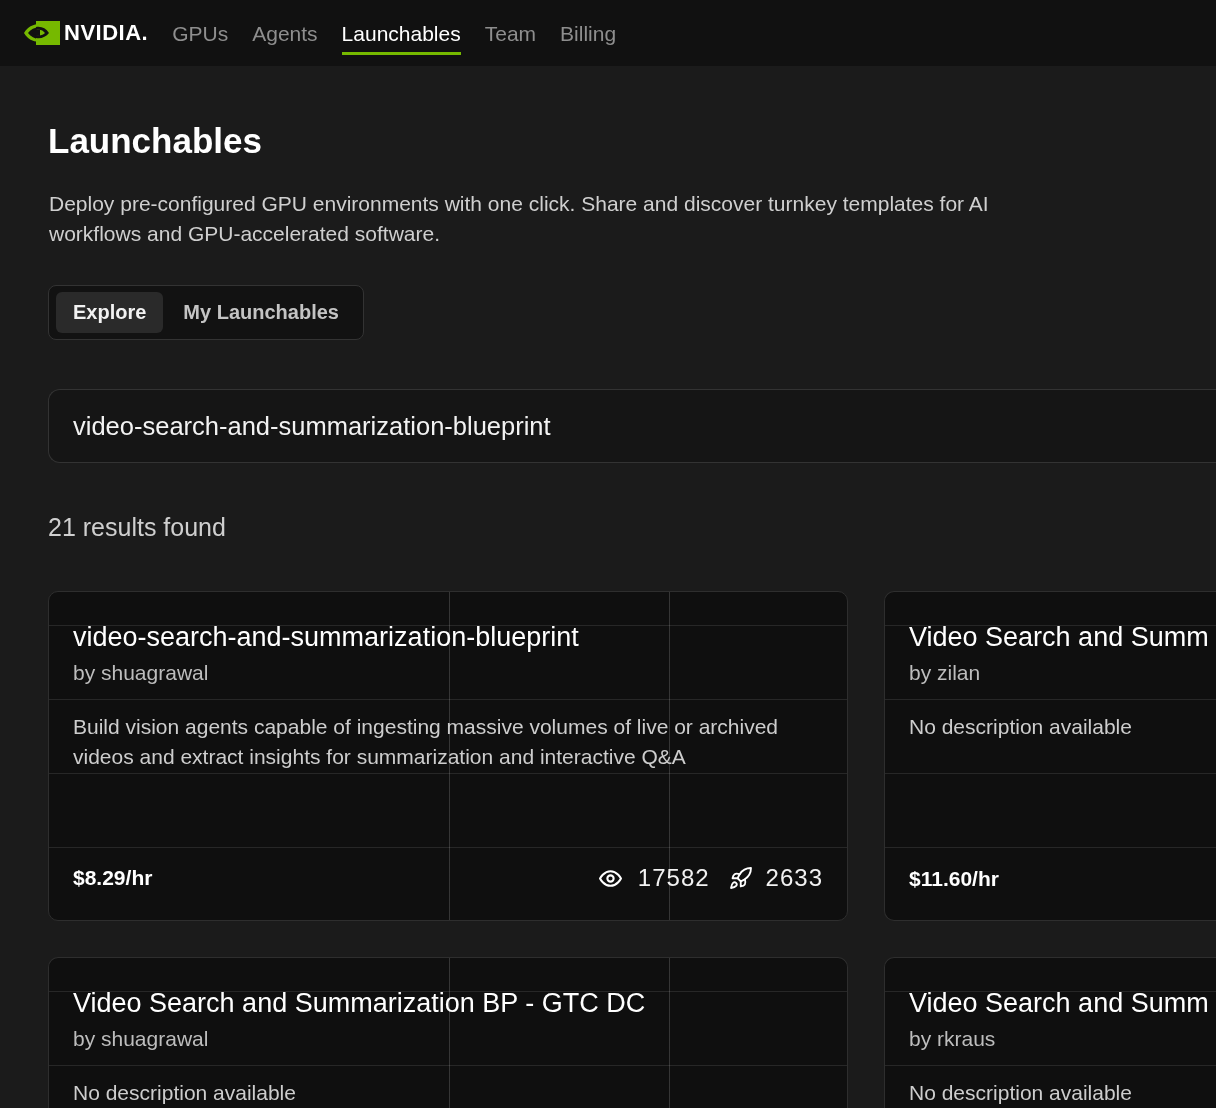 This screenshot has height=1108, width=1216. What do you see at coordinates (510, 35) in the screenshot?
I see `nav-tab: Team` at bounding box center [510, 35].